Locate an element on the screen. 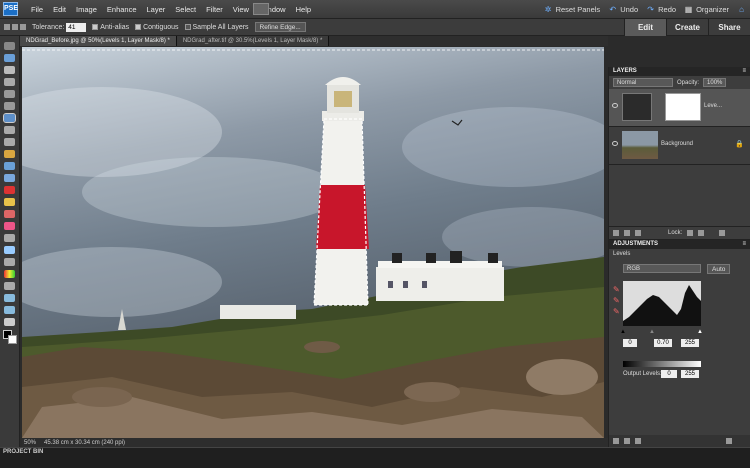 This screenshot has height=468, width=750. selection-brush-tool-icon is located at coordinates (9, 130).